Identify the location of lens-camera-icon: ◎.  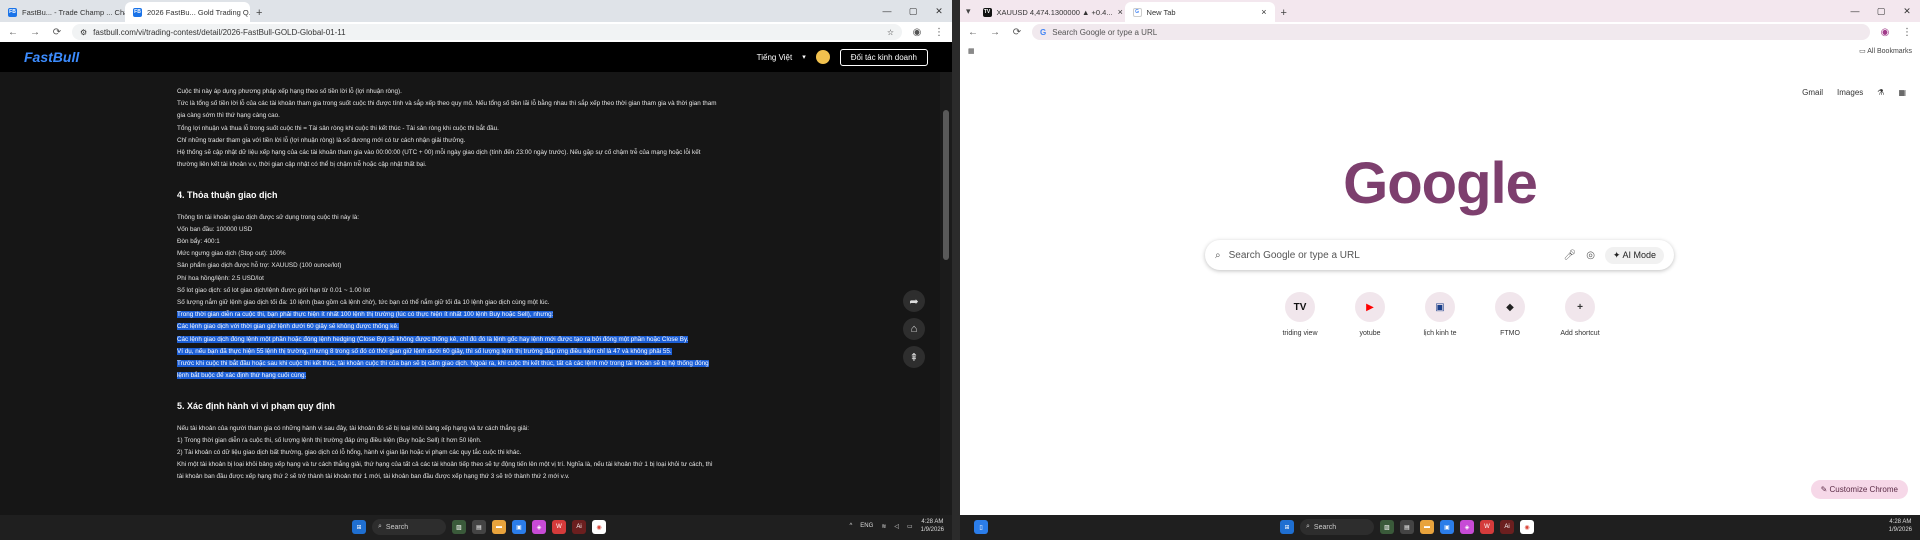
(1590, 255).